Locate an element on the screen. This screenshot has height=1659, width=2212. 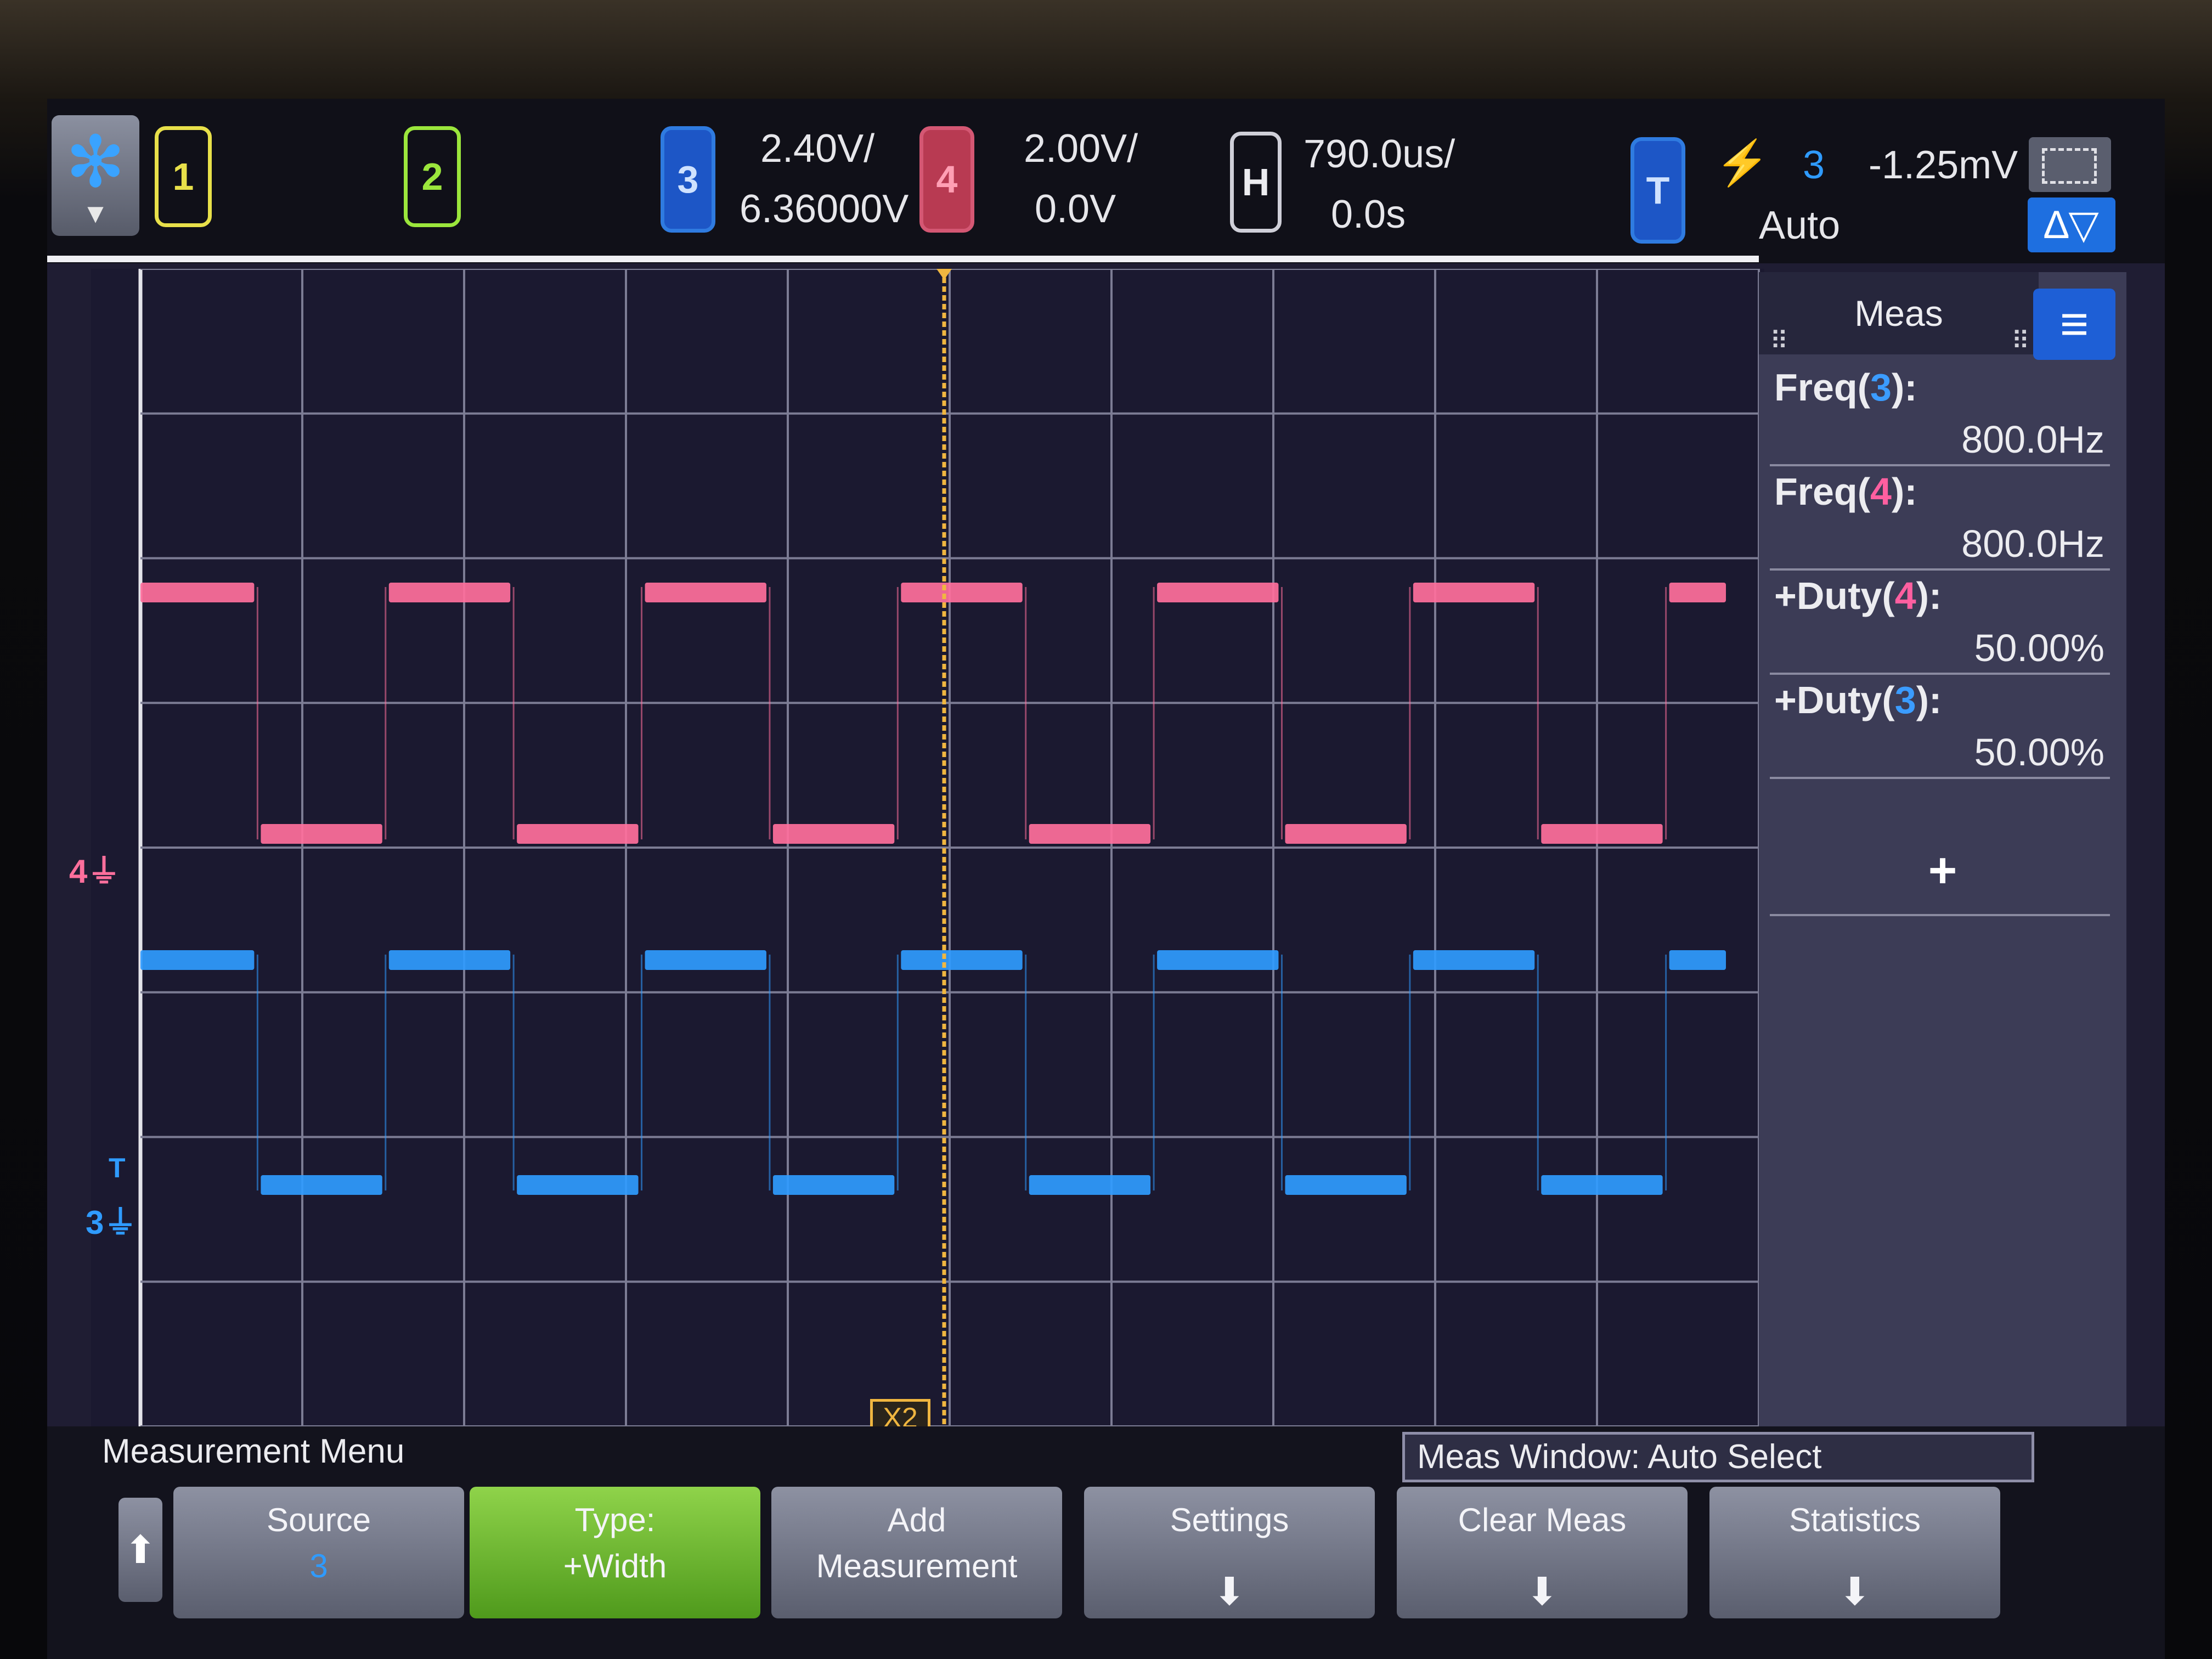
trigger-button: T is located at coordinates (1658, 191).